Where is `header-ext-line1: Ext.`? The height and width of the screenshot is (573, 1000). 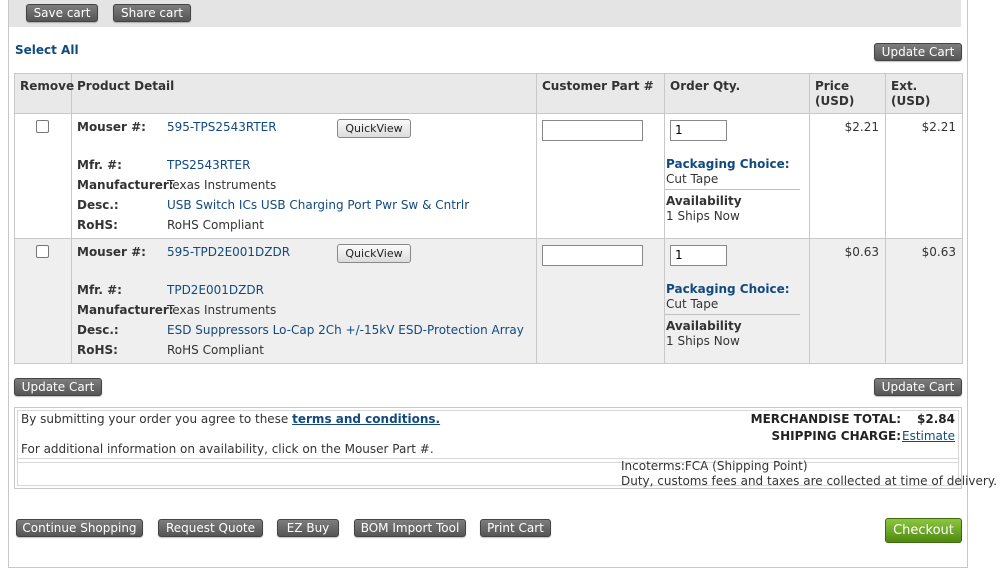
header-ext-line1: Ext. is located at coordinates (904, 86).